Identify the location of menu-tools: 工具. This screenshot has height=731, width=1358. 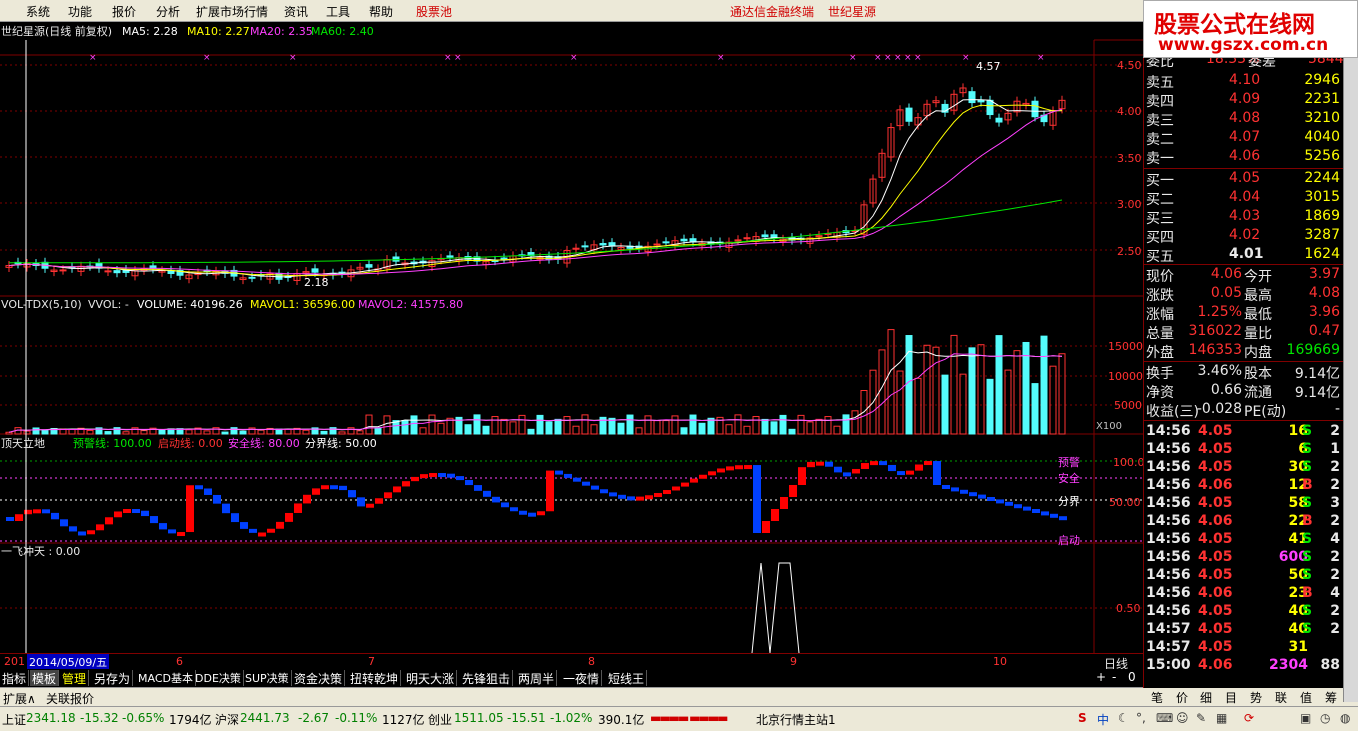
(338, 11).